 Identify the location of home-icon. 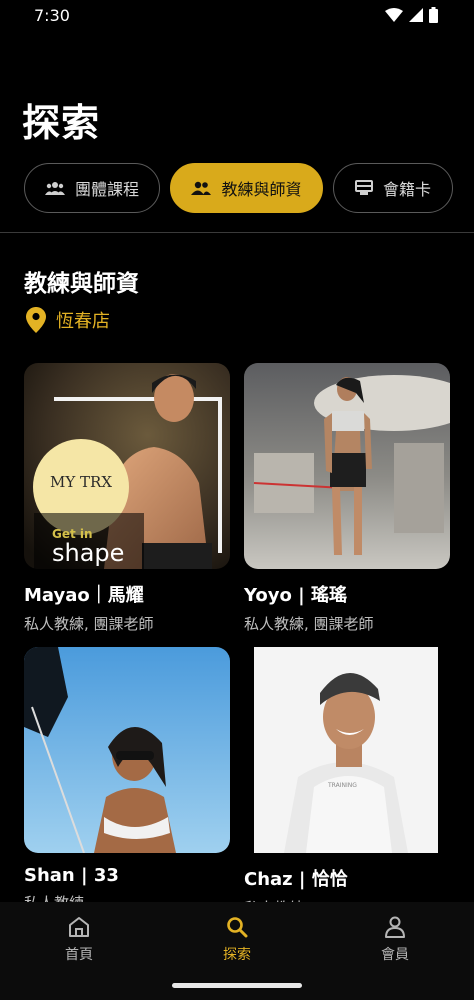
(79, 927).